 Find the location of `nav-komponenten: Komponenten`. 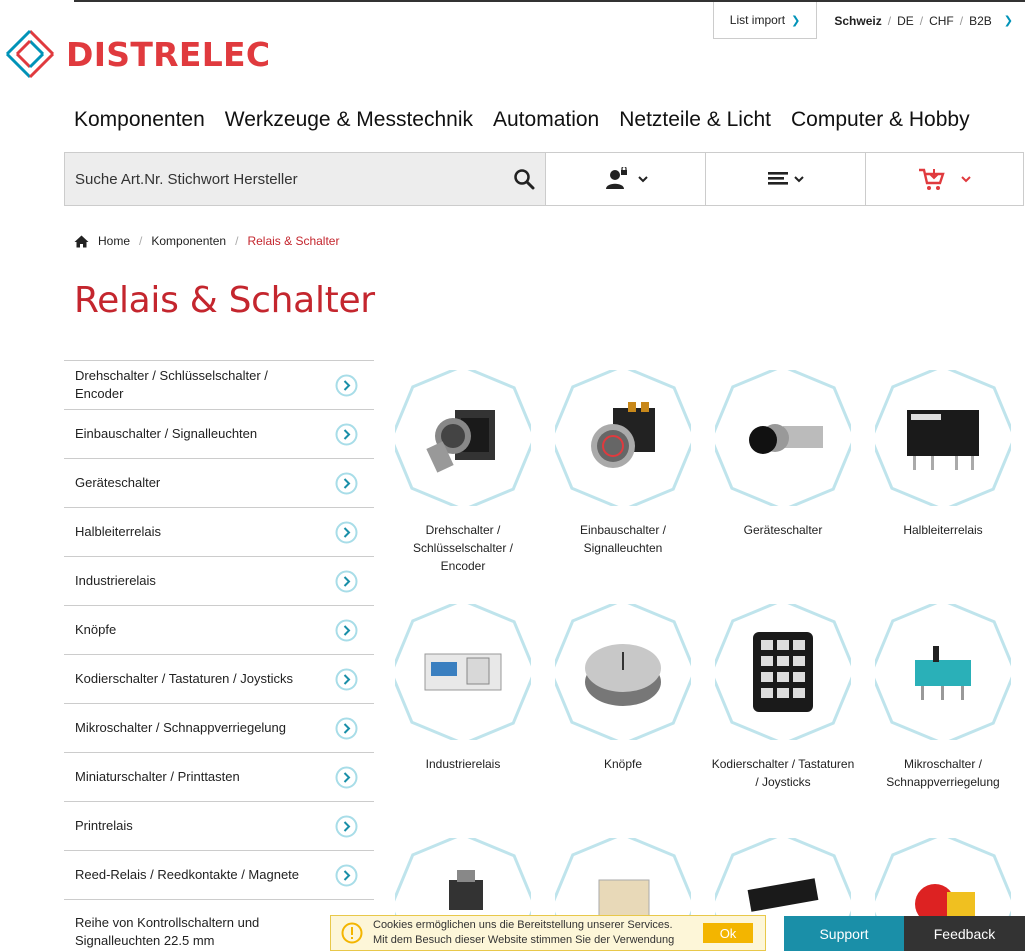

nav-komponenten: Komponenten is located at coordinates (139, 120).